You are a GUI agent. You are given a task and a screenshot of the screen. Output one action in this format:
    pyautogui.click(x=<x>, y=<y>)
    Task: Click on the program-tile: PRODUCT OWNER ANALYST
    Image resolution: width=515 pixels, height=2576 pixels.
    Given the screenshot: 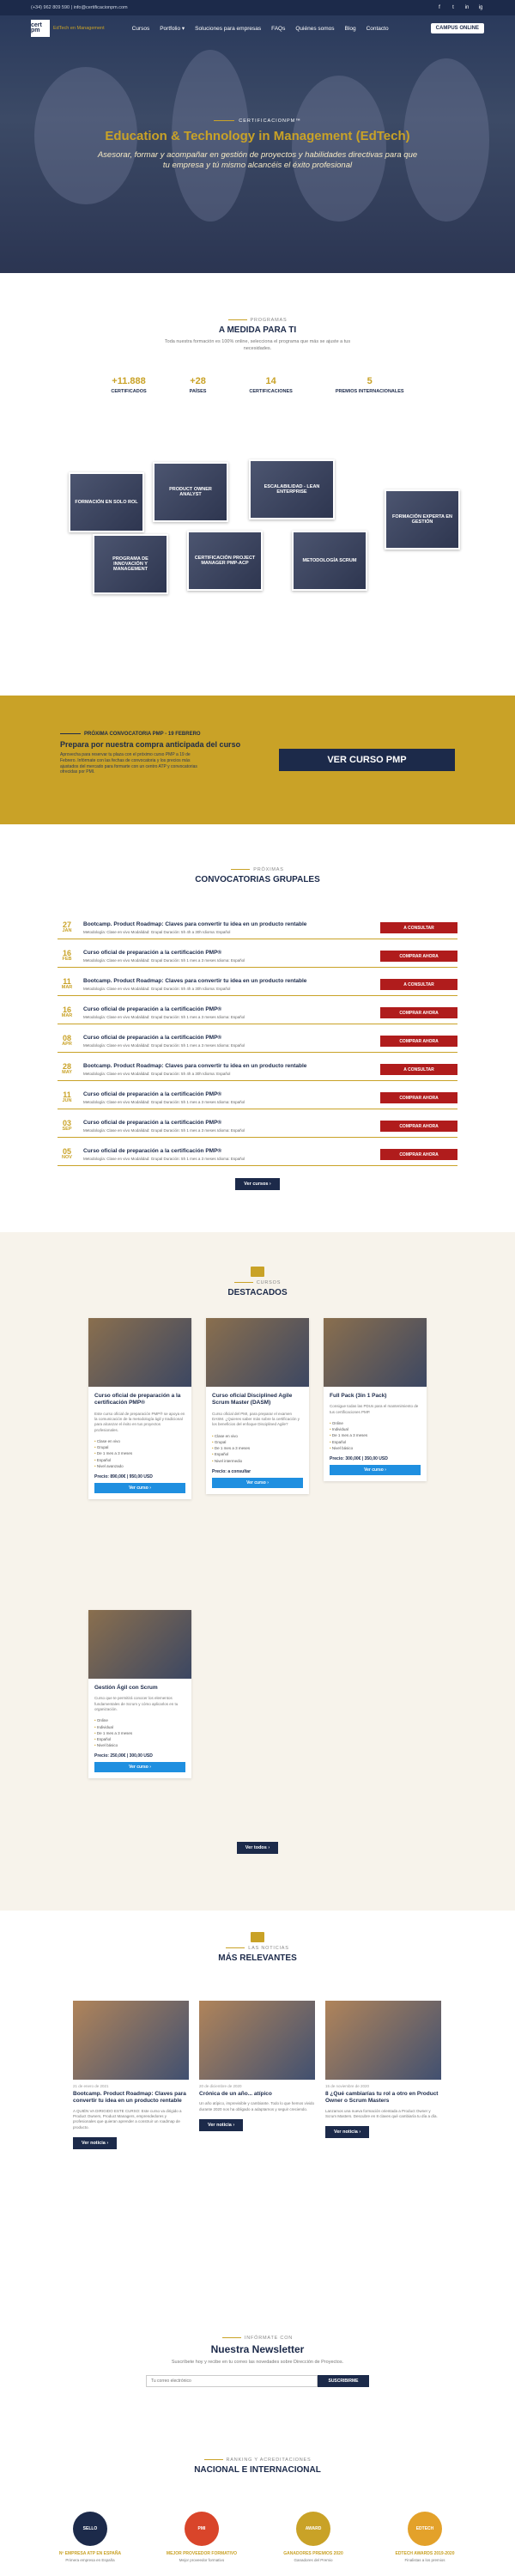 What is the action you would take?
    pyautogui.click(x=190, y=492)
    